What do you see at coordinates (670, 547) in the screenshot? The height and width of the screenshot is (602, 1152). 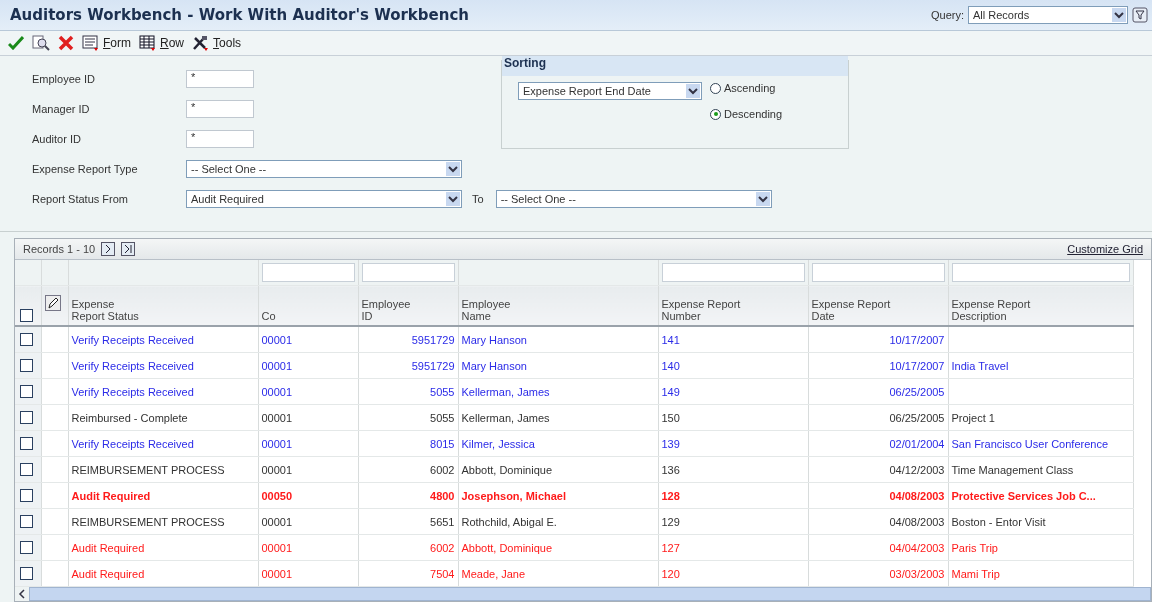 I see `table-cell: 127` at bounding box center [670, 547].